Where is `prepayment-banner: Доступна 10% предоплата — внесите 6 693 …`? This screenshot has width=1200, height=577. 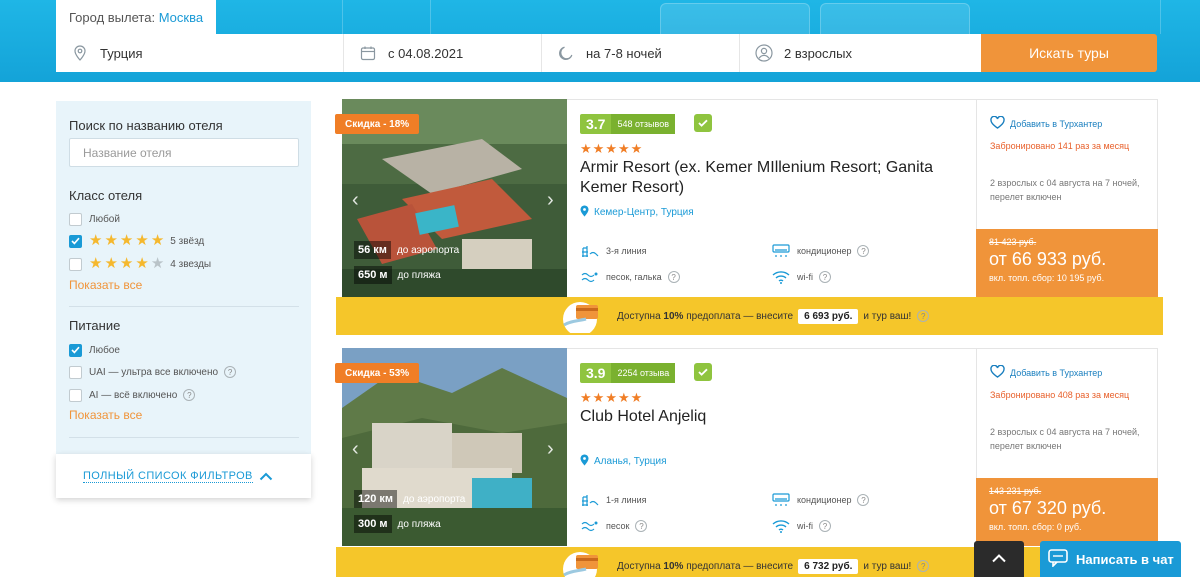
prepayment-banner: Доступна 10% предоплата — внесите 6 693 … is located at coordinates (749, 316).